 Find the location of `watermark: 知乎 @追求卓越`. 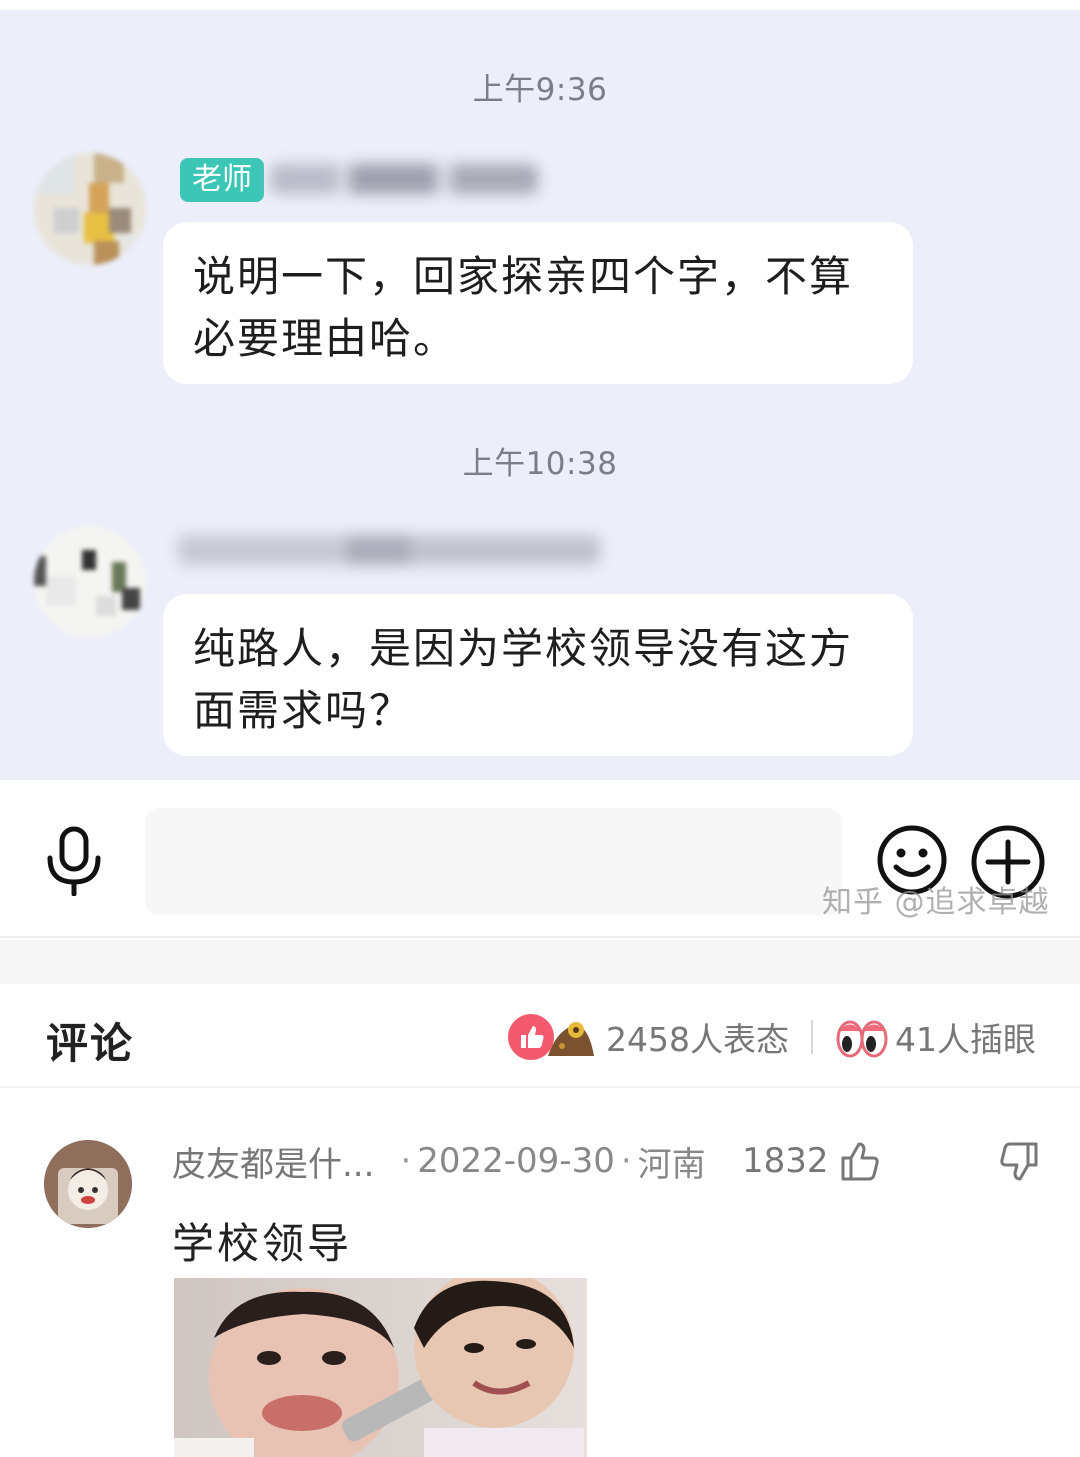

watermark: 知乎 @追求卓越 is located at coordinates (936, 902).